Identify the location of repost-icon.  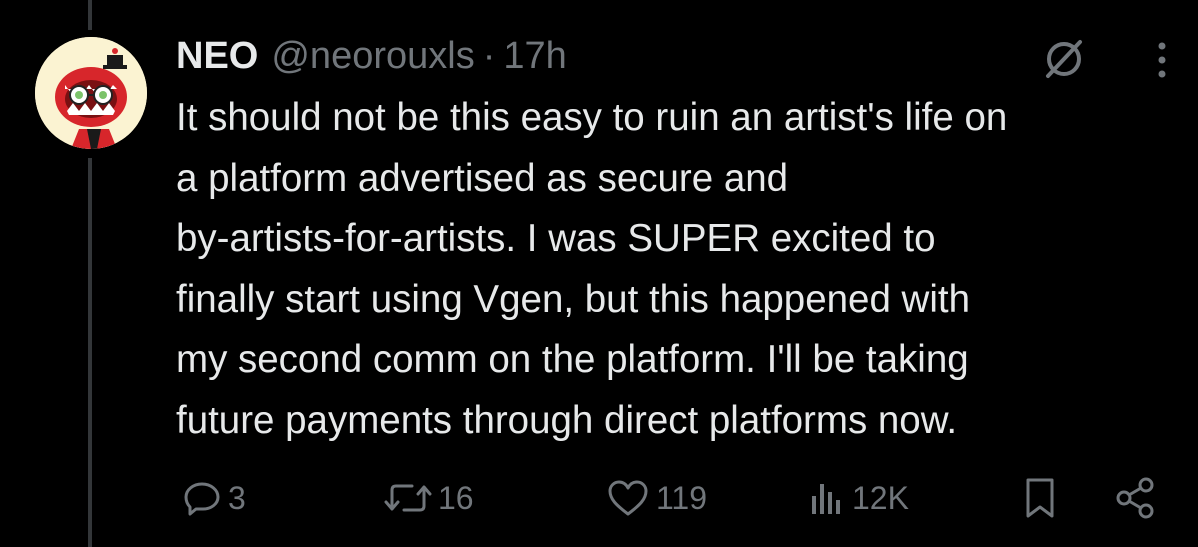
(408, 498).